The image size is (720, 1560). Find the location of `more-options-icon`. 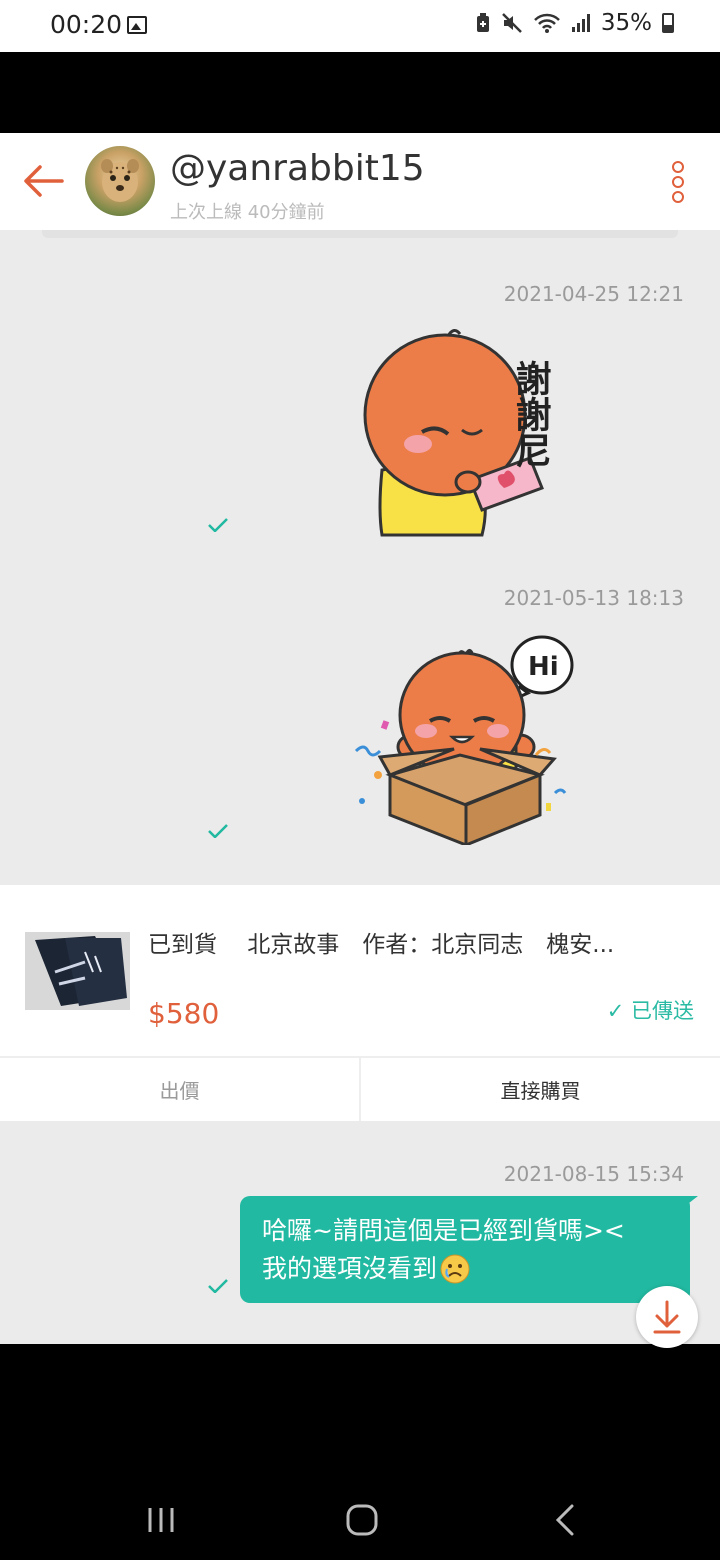

more-options-icon is located at coordinates (679, 183).